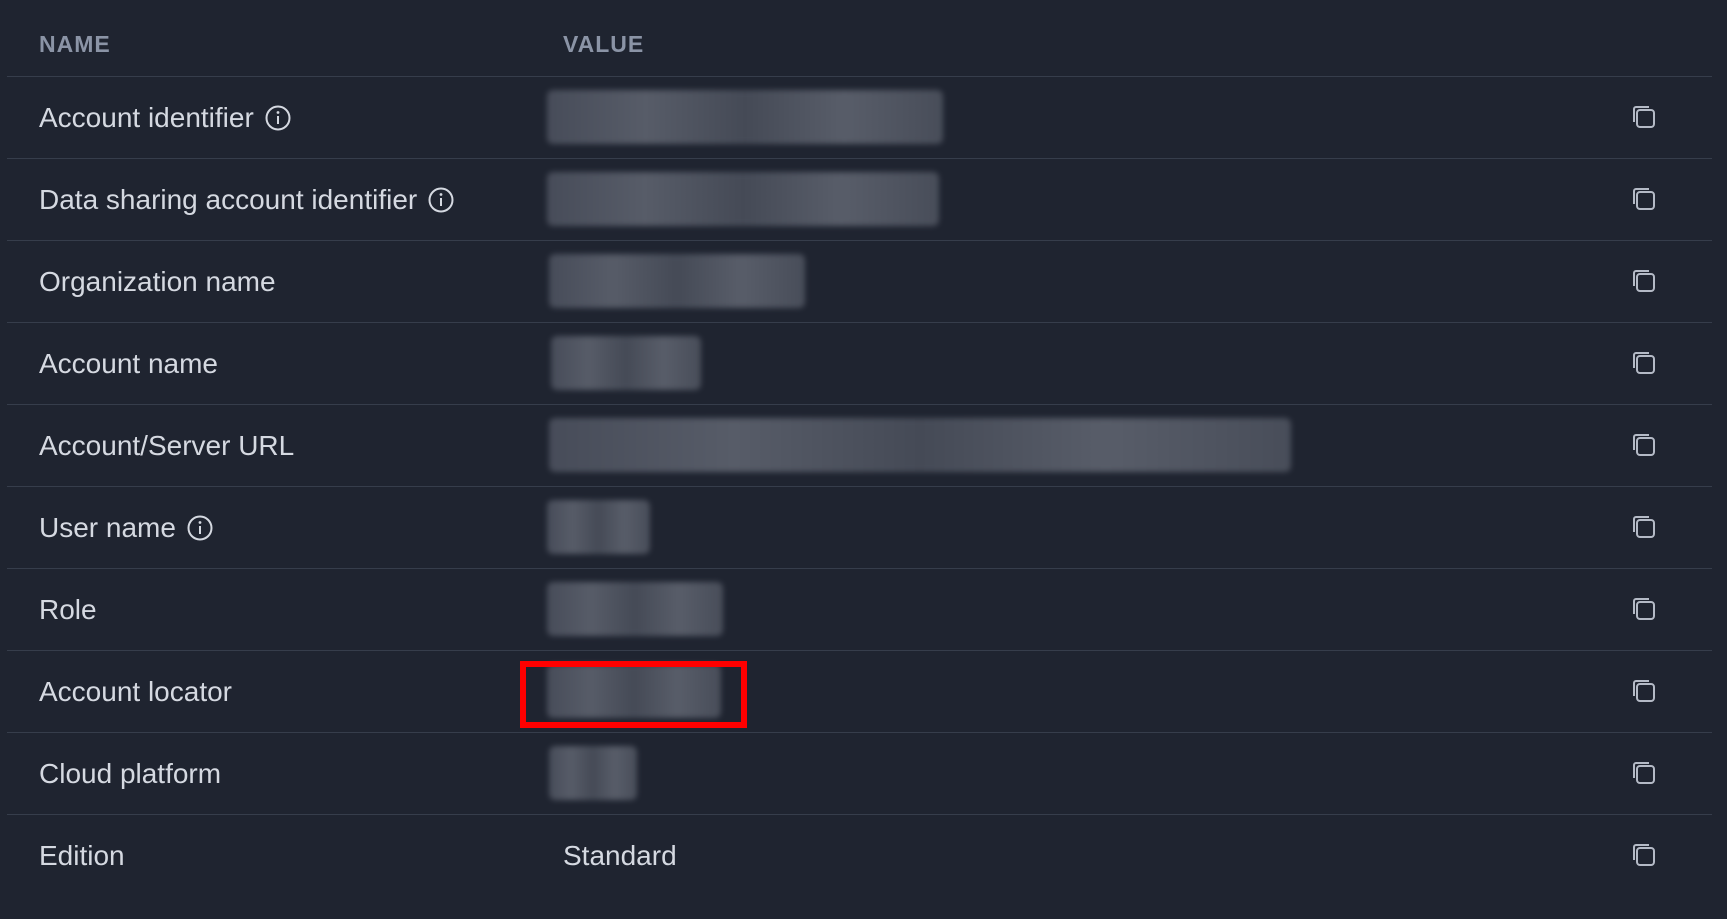 The height and width of the screenshot is (919, 1727). What do you see at coordinates (228, 199) in the screenshot?
I see `row-name: Data sharing account identifier` at bounding box center [228, 199].